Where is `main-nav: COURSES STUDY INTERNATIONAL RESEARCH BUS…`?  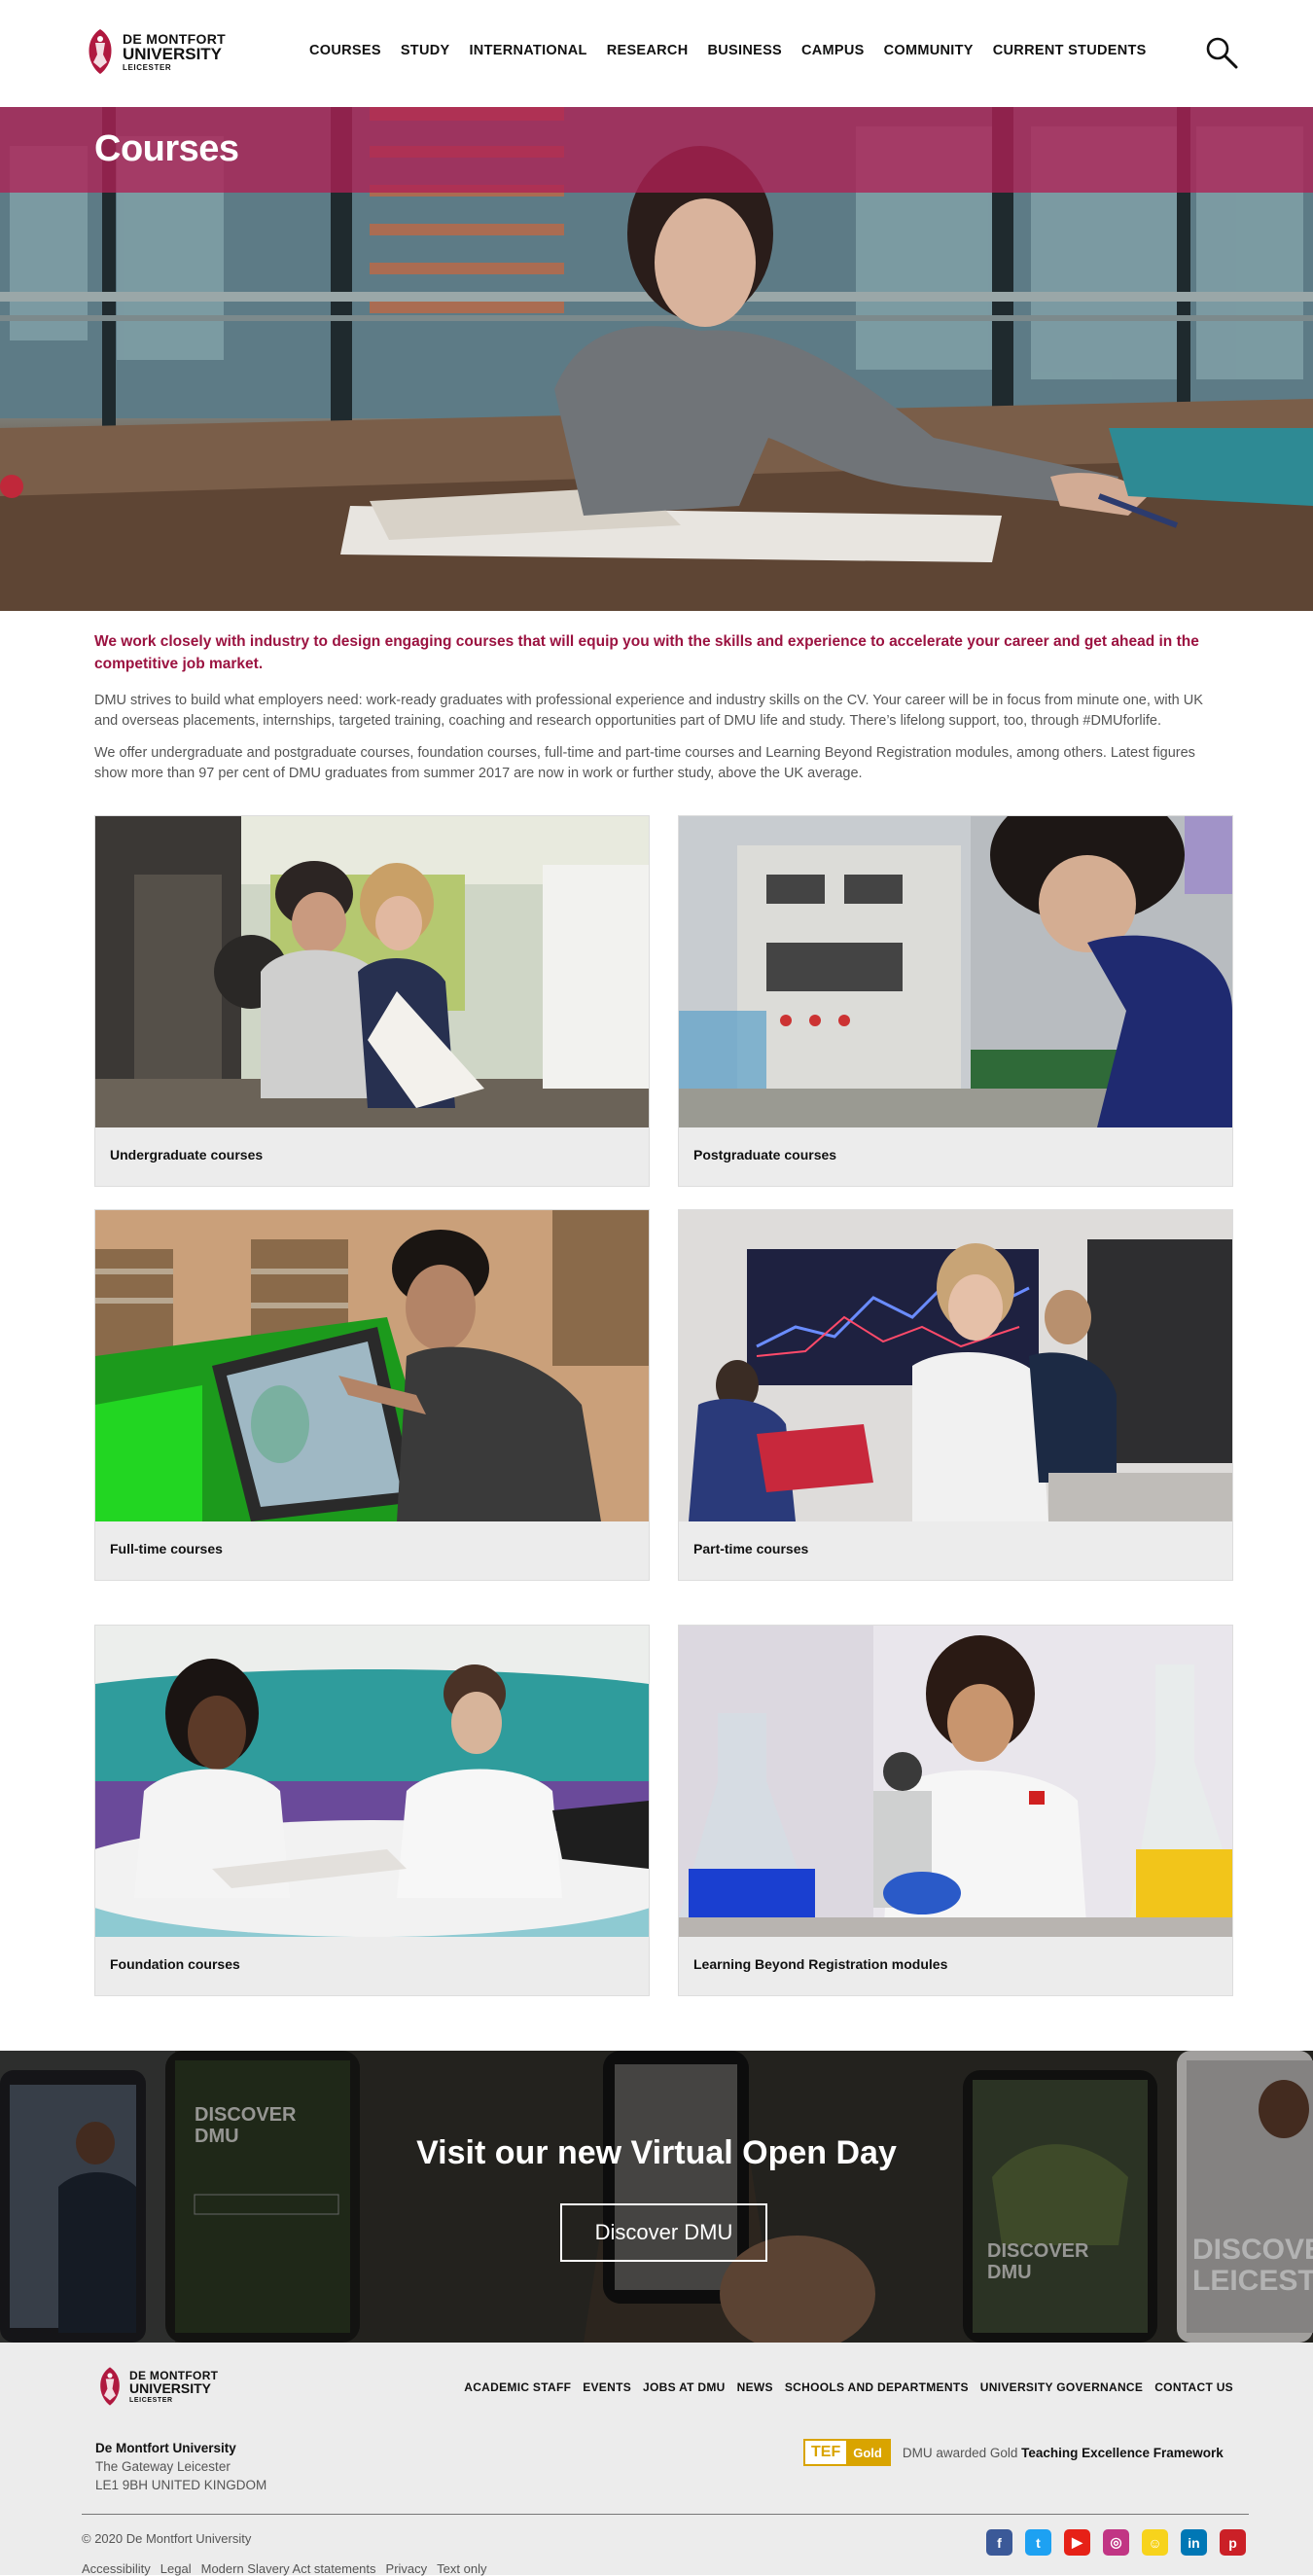
main-nav: COURSES STUDY INTERNATIONAL RESEARCH BUS… is located at coordinates (728, 50).